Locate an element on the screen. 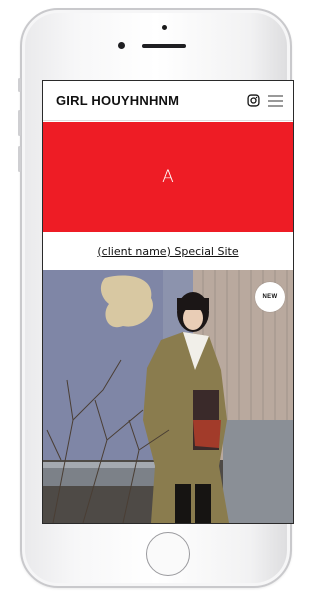 This screenshot has height=593, width=320. banner-text: A is located at coordinates (168, 177).